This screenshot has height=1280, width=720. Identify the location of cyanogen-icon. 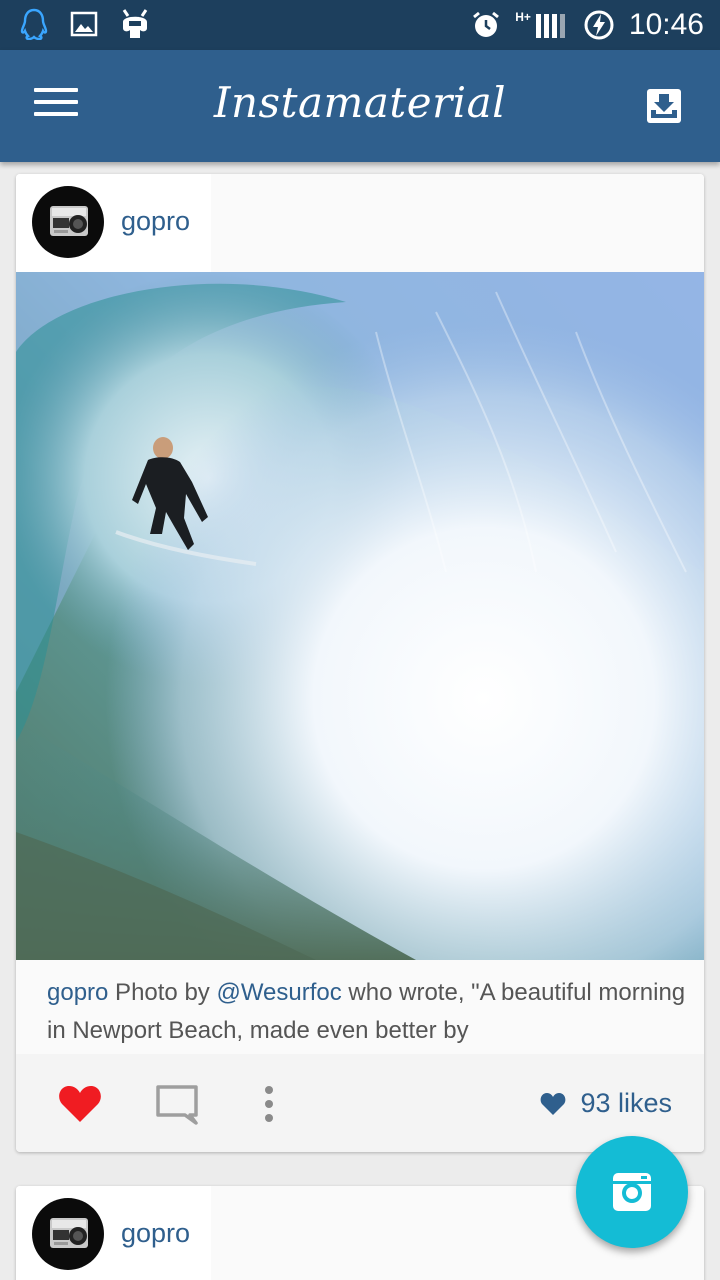
(135, 23).